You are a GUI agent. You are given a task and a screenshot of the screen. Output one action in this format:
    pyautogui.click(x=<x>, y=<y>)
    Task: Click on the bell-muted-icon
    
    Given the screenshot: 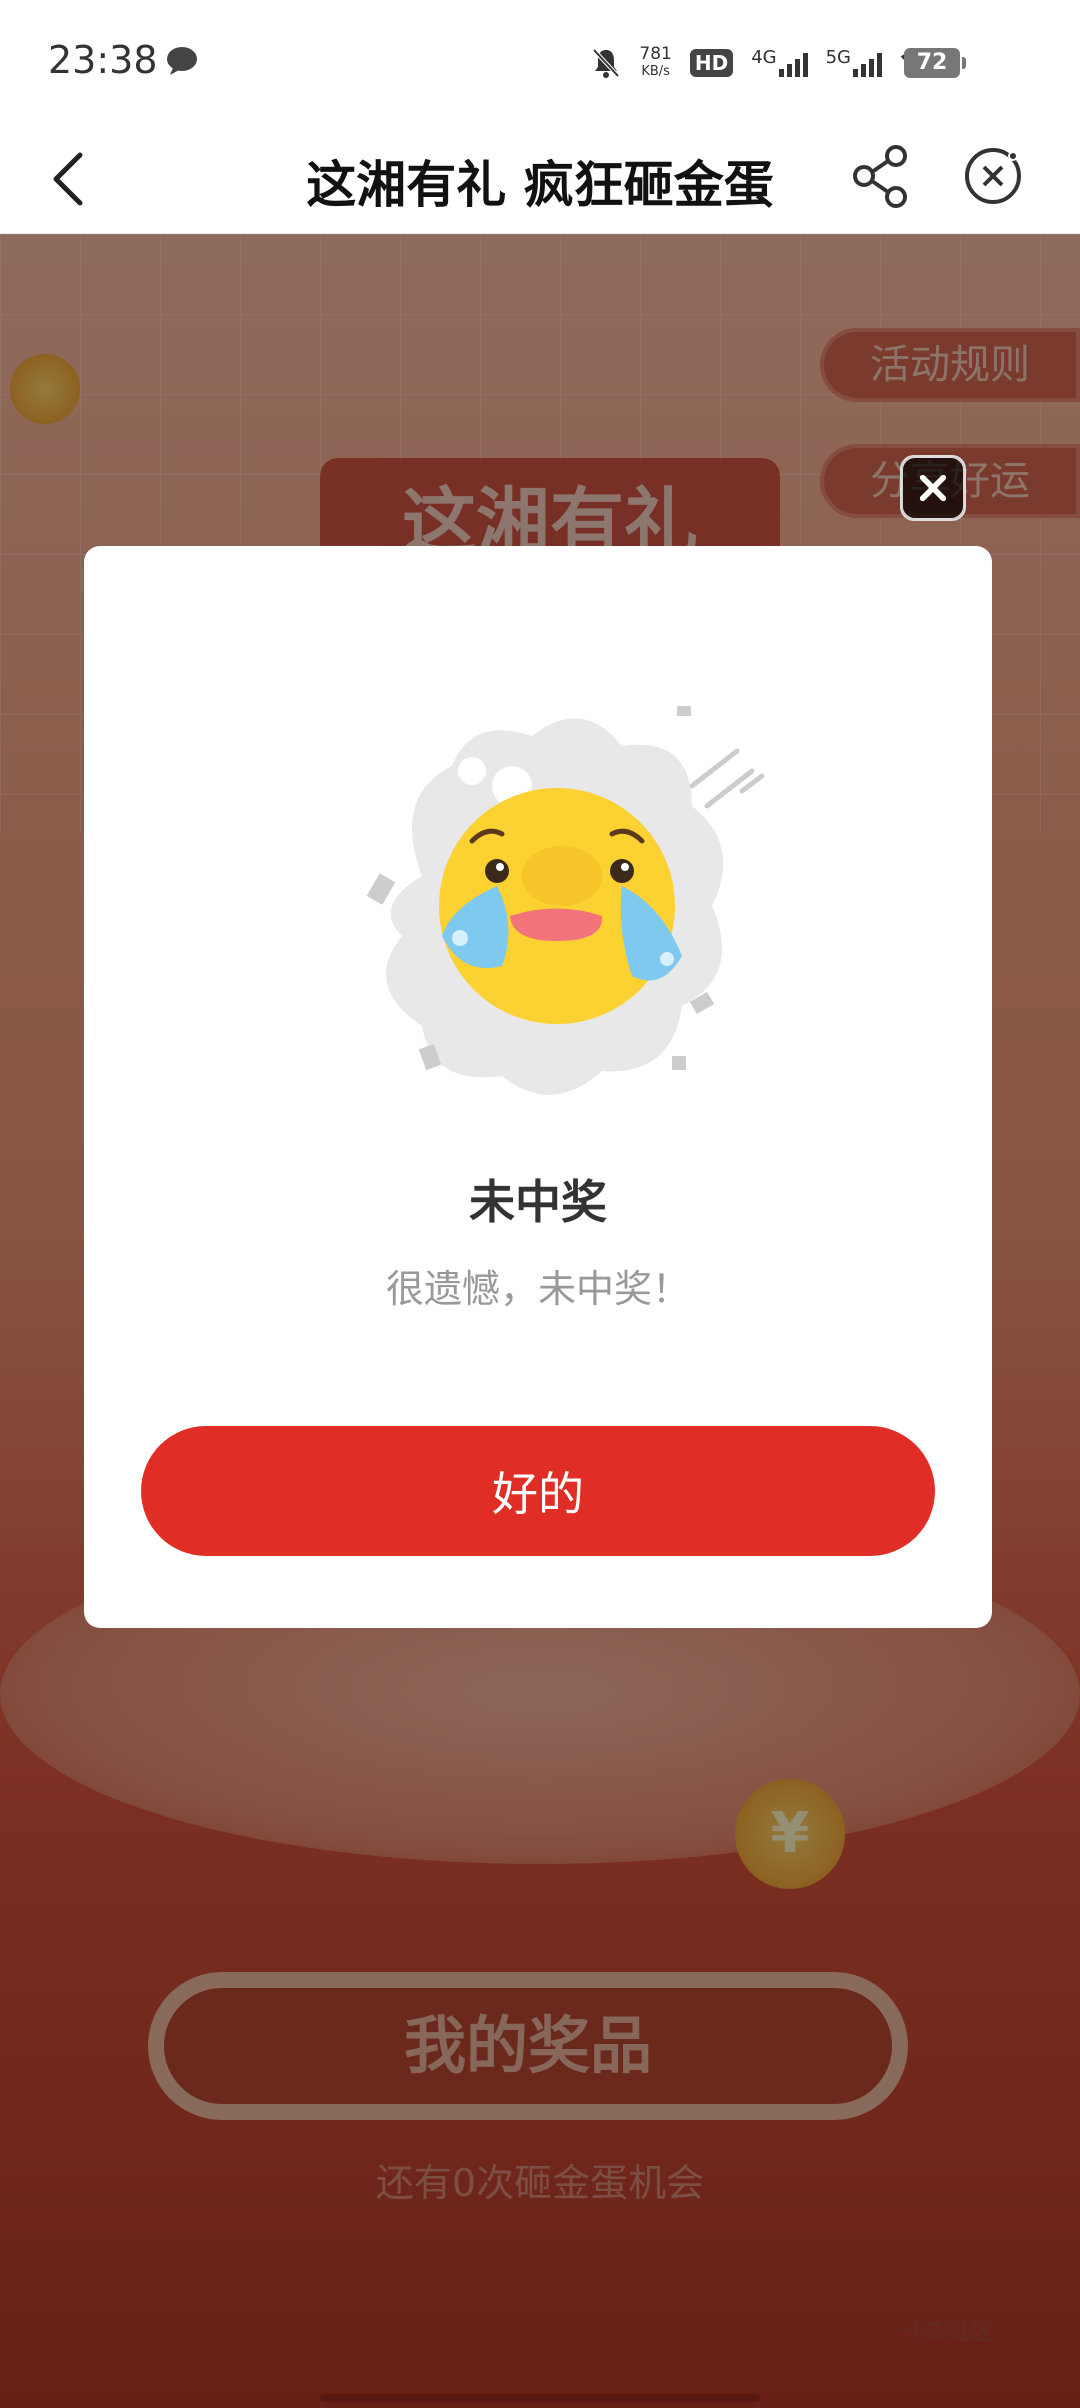 What is the action you would take?
    pyautogui.click(x=606, y=63)
    